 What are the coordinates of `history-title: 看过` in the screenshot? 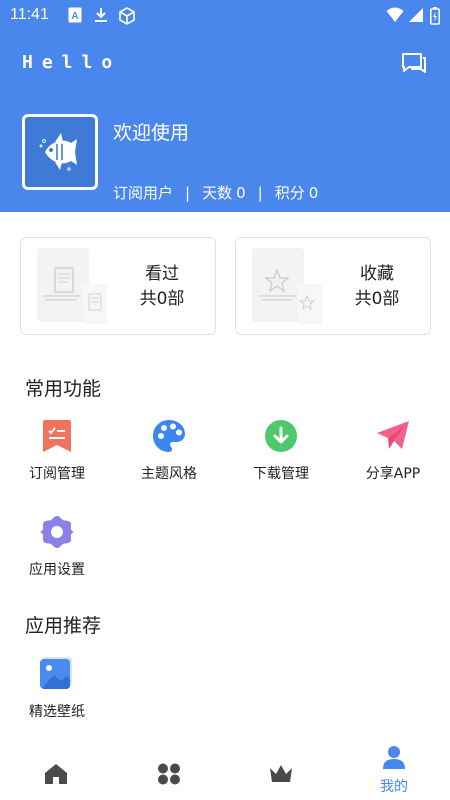 It's located at (162, 274).